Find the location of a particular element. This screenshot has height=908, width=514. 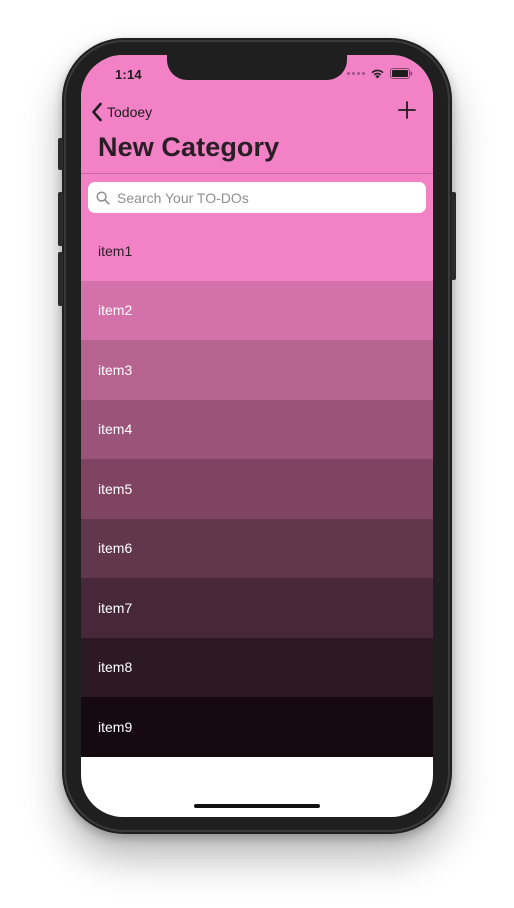

page-title: New Category is located at coordinates (189, 147).